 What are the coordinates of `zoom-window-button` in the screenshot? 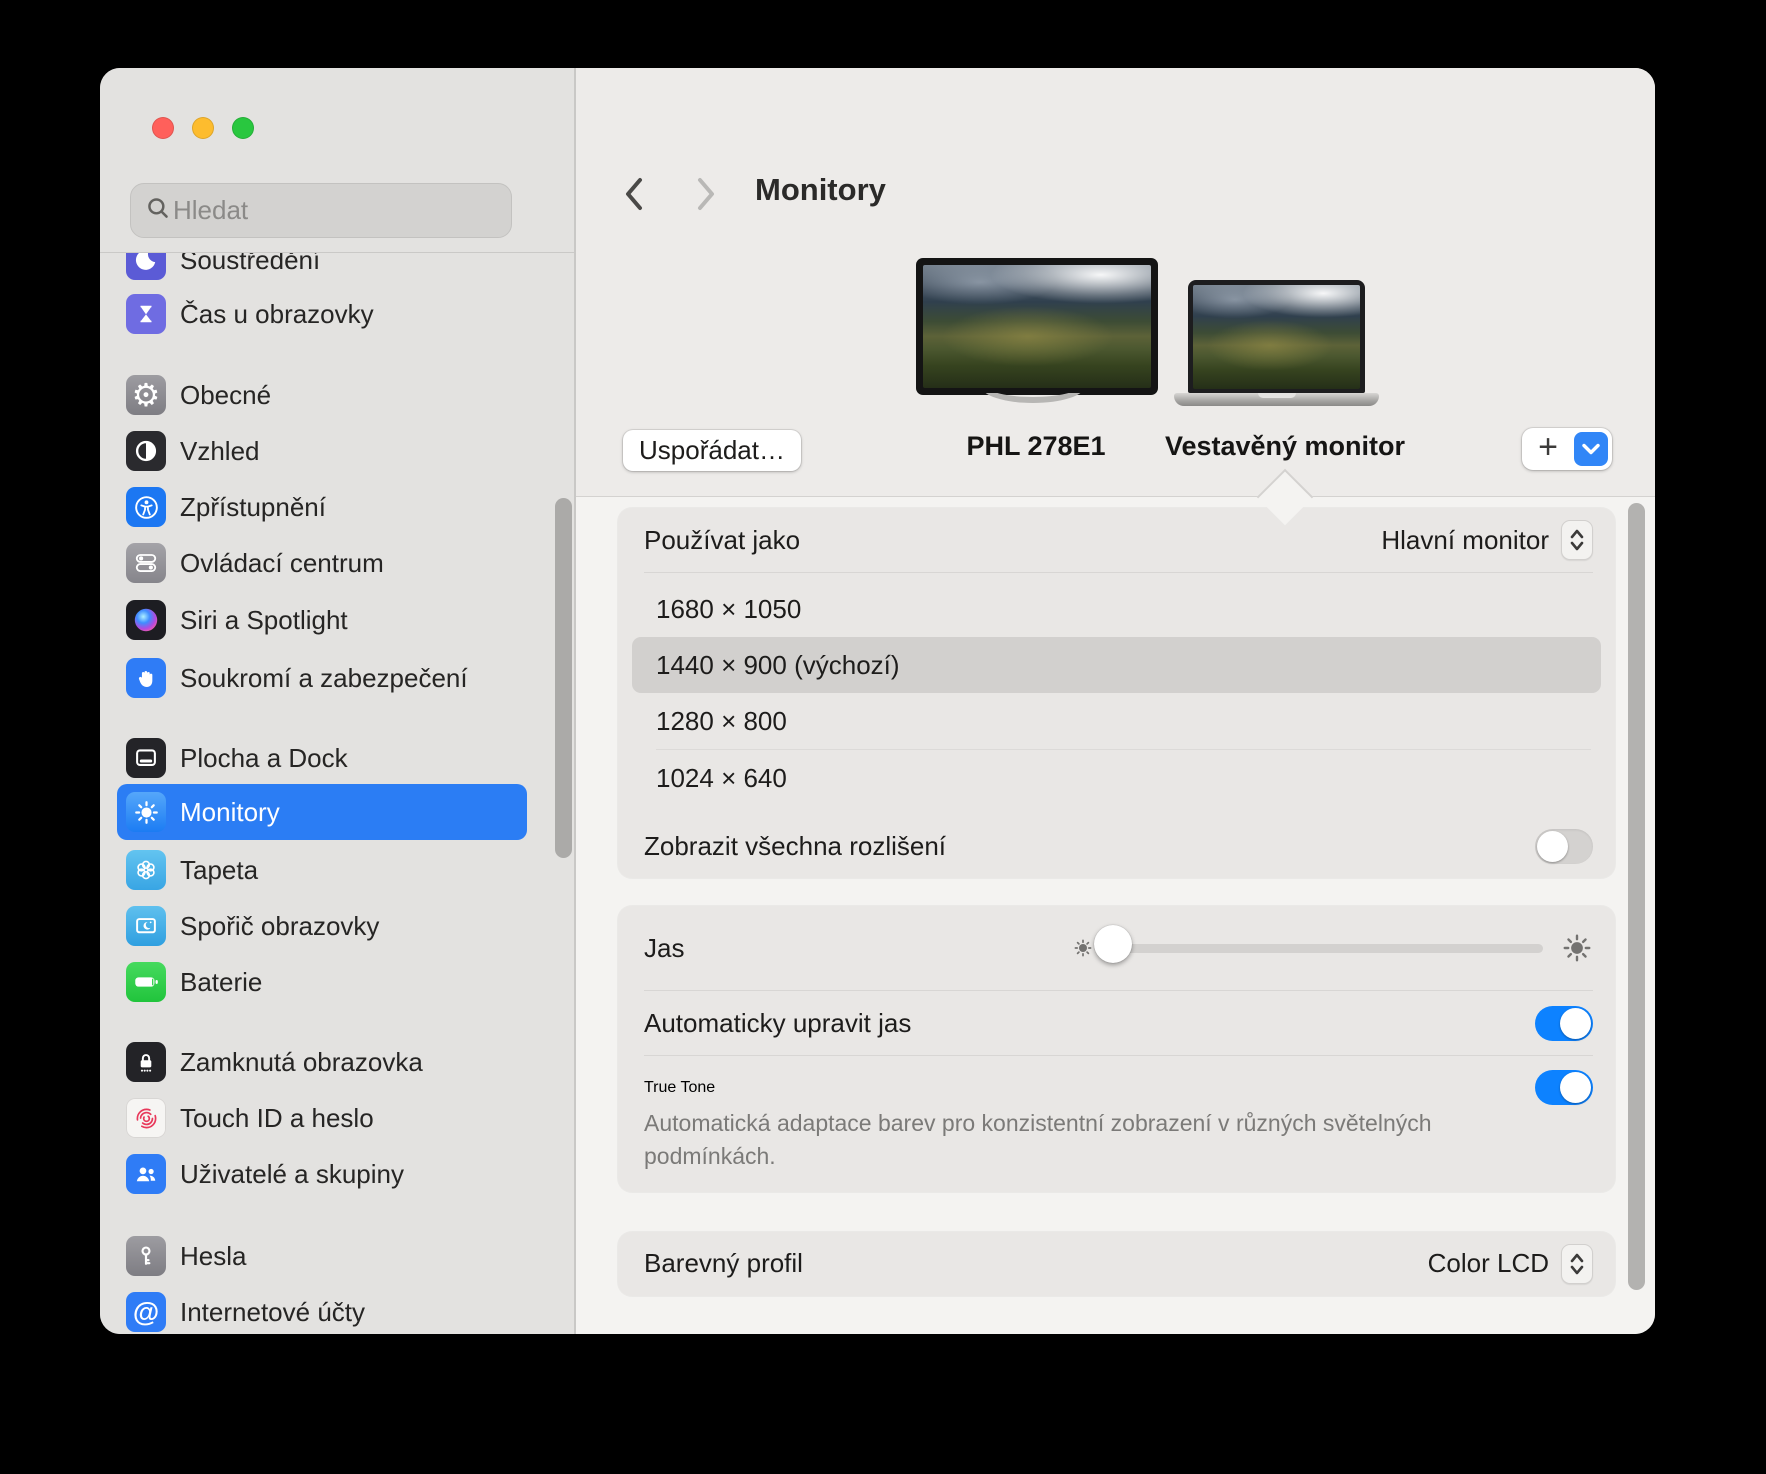 It's located at (243, 128).